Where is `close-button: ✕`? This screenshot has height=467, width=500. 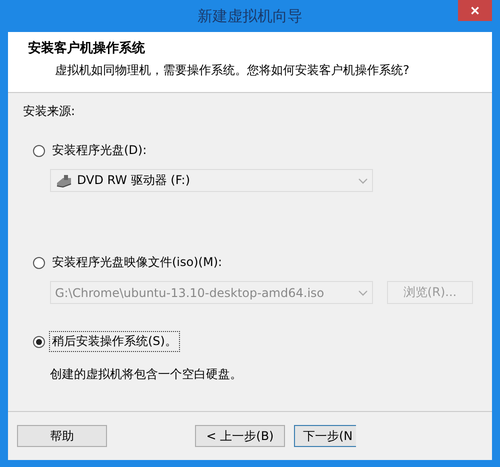 close-button: ✕ is located at coordinates (475, 10).